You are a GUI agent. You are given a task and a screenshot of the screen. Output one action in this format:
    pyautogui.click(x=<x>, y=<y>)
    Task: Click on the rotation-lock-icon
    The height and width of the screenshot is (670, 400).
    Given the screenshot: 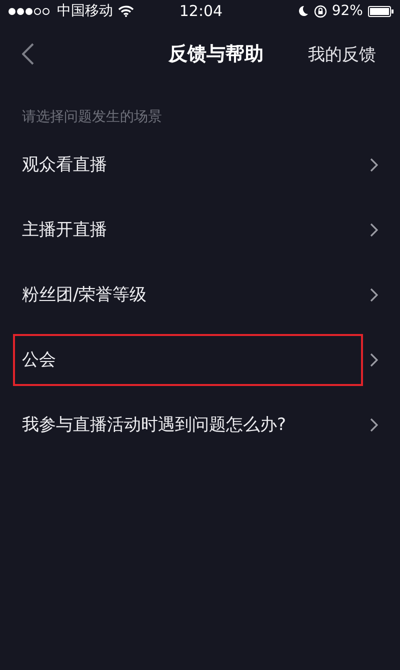 What is the action you would take?
    pyautogui.click(x=320, y=11)
    